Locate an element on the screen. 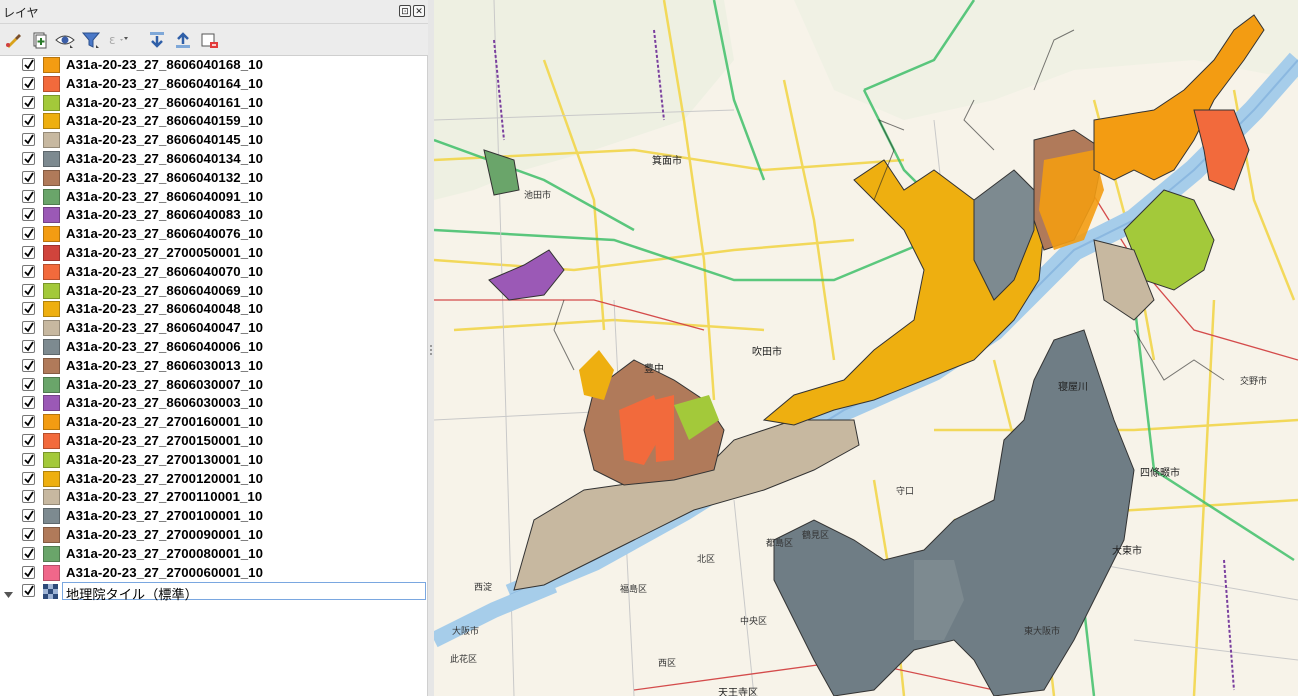 The image size is (1298, 696). layer-row: A31a-20-23_27_2700080001_10 is located at coordinates (213, 554).